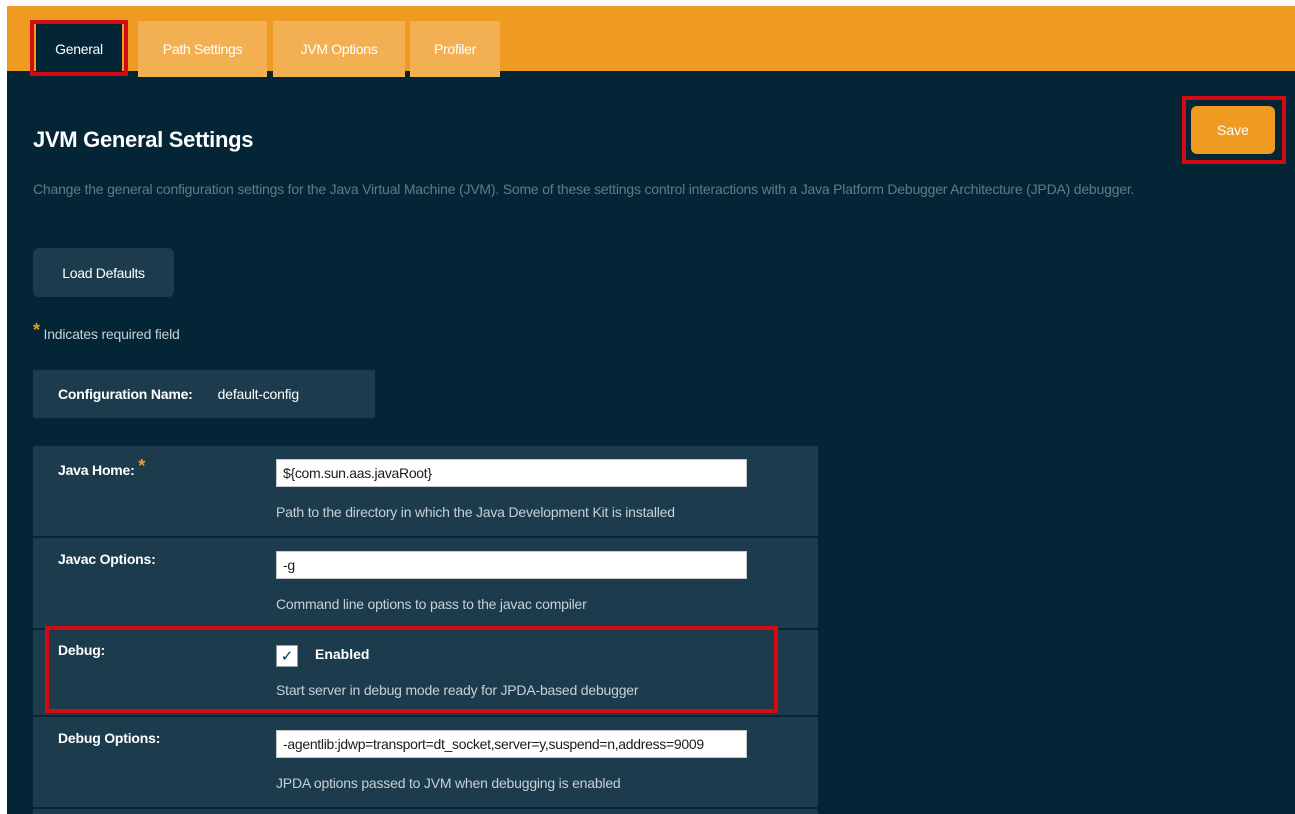  Describe the element at coordinates (109, 738) in the screenshot. I see `debug-options-label: Debug Options:` at that location.